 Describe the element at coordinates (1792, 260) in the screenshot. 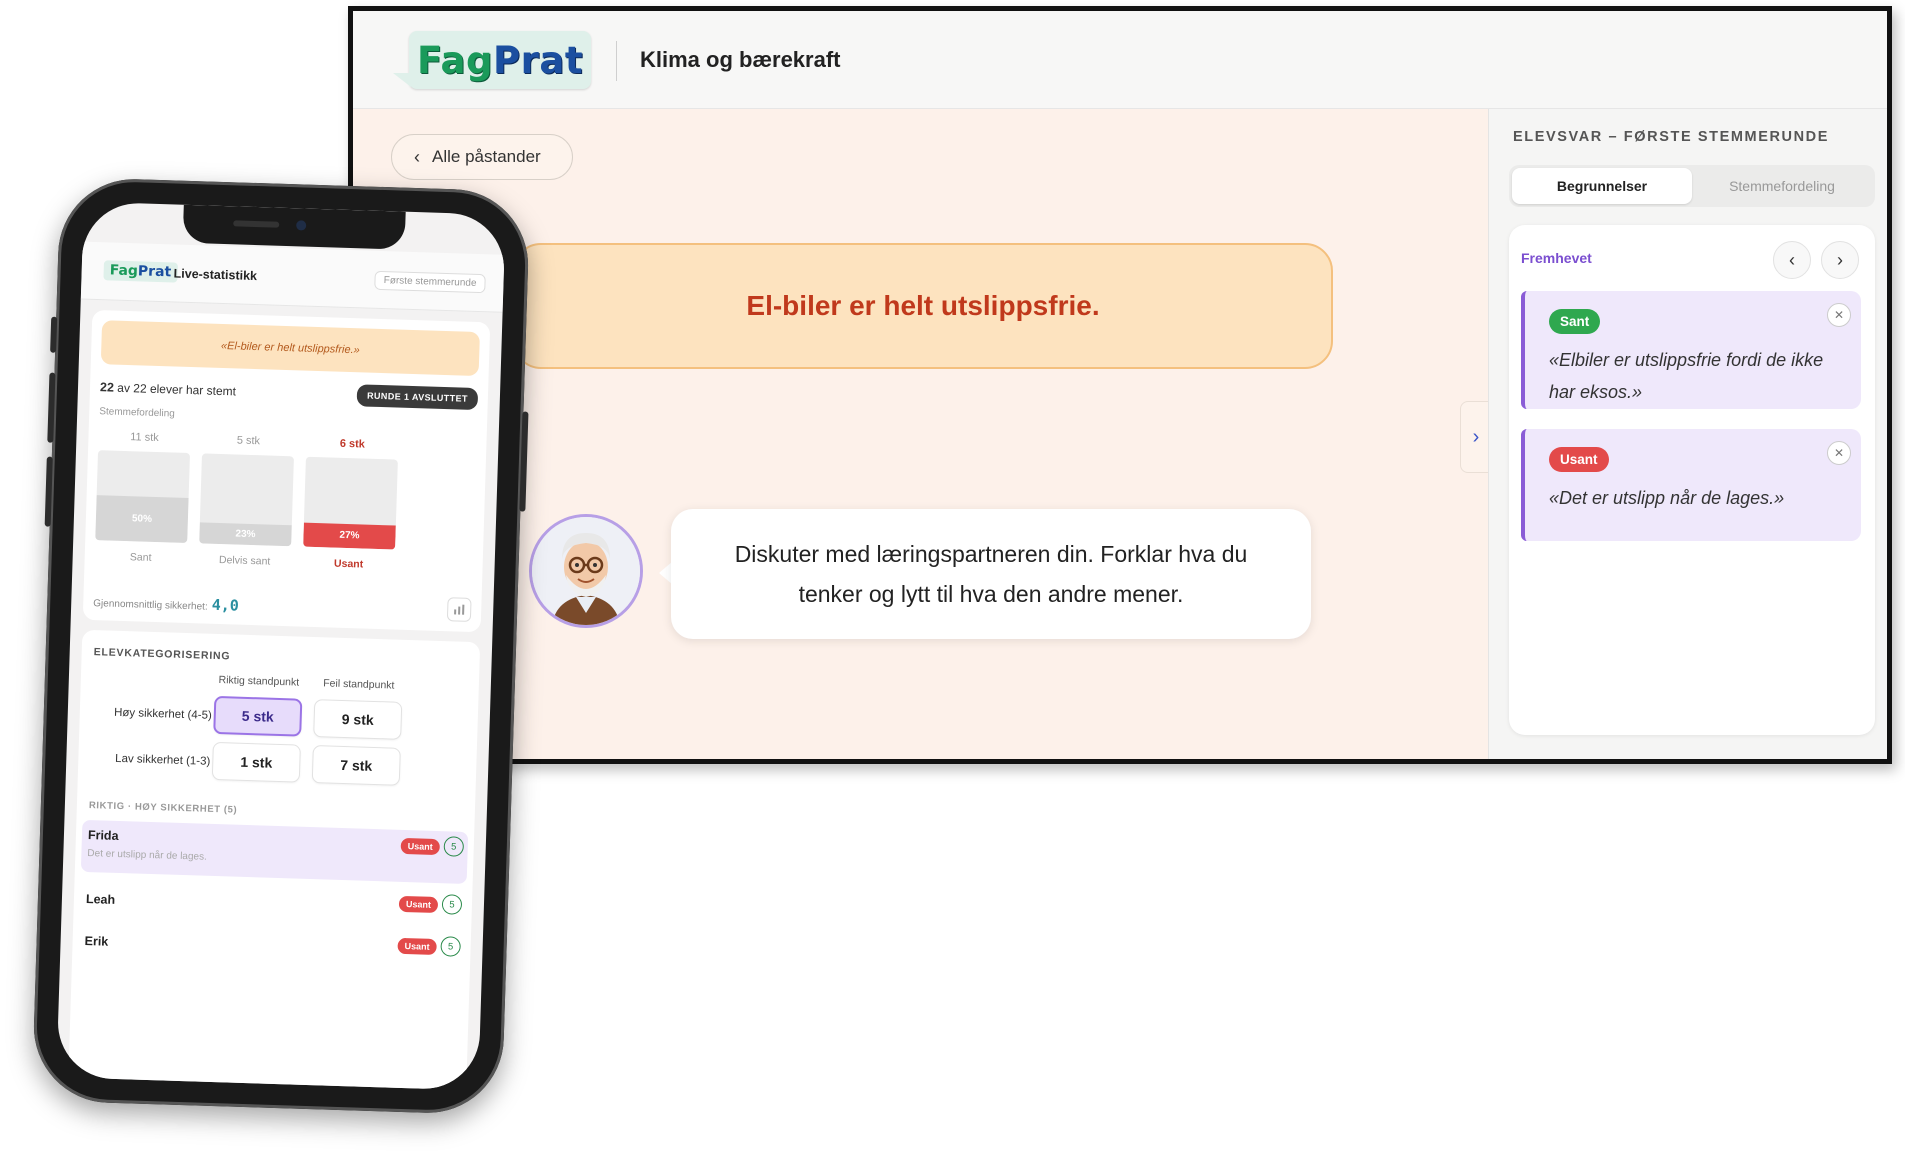

I see `prev-chevron-icon: ‹` at that location.